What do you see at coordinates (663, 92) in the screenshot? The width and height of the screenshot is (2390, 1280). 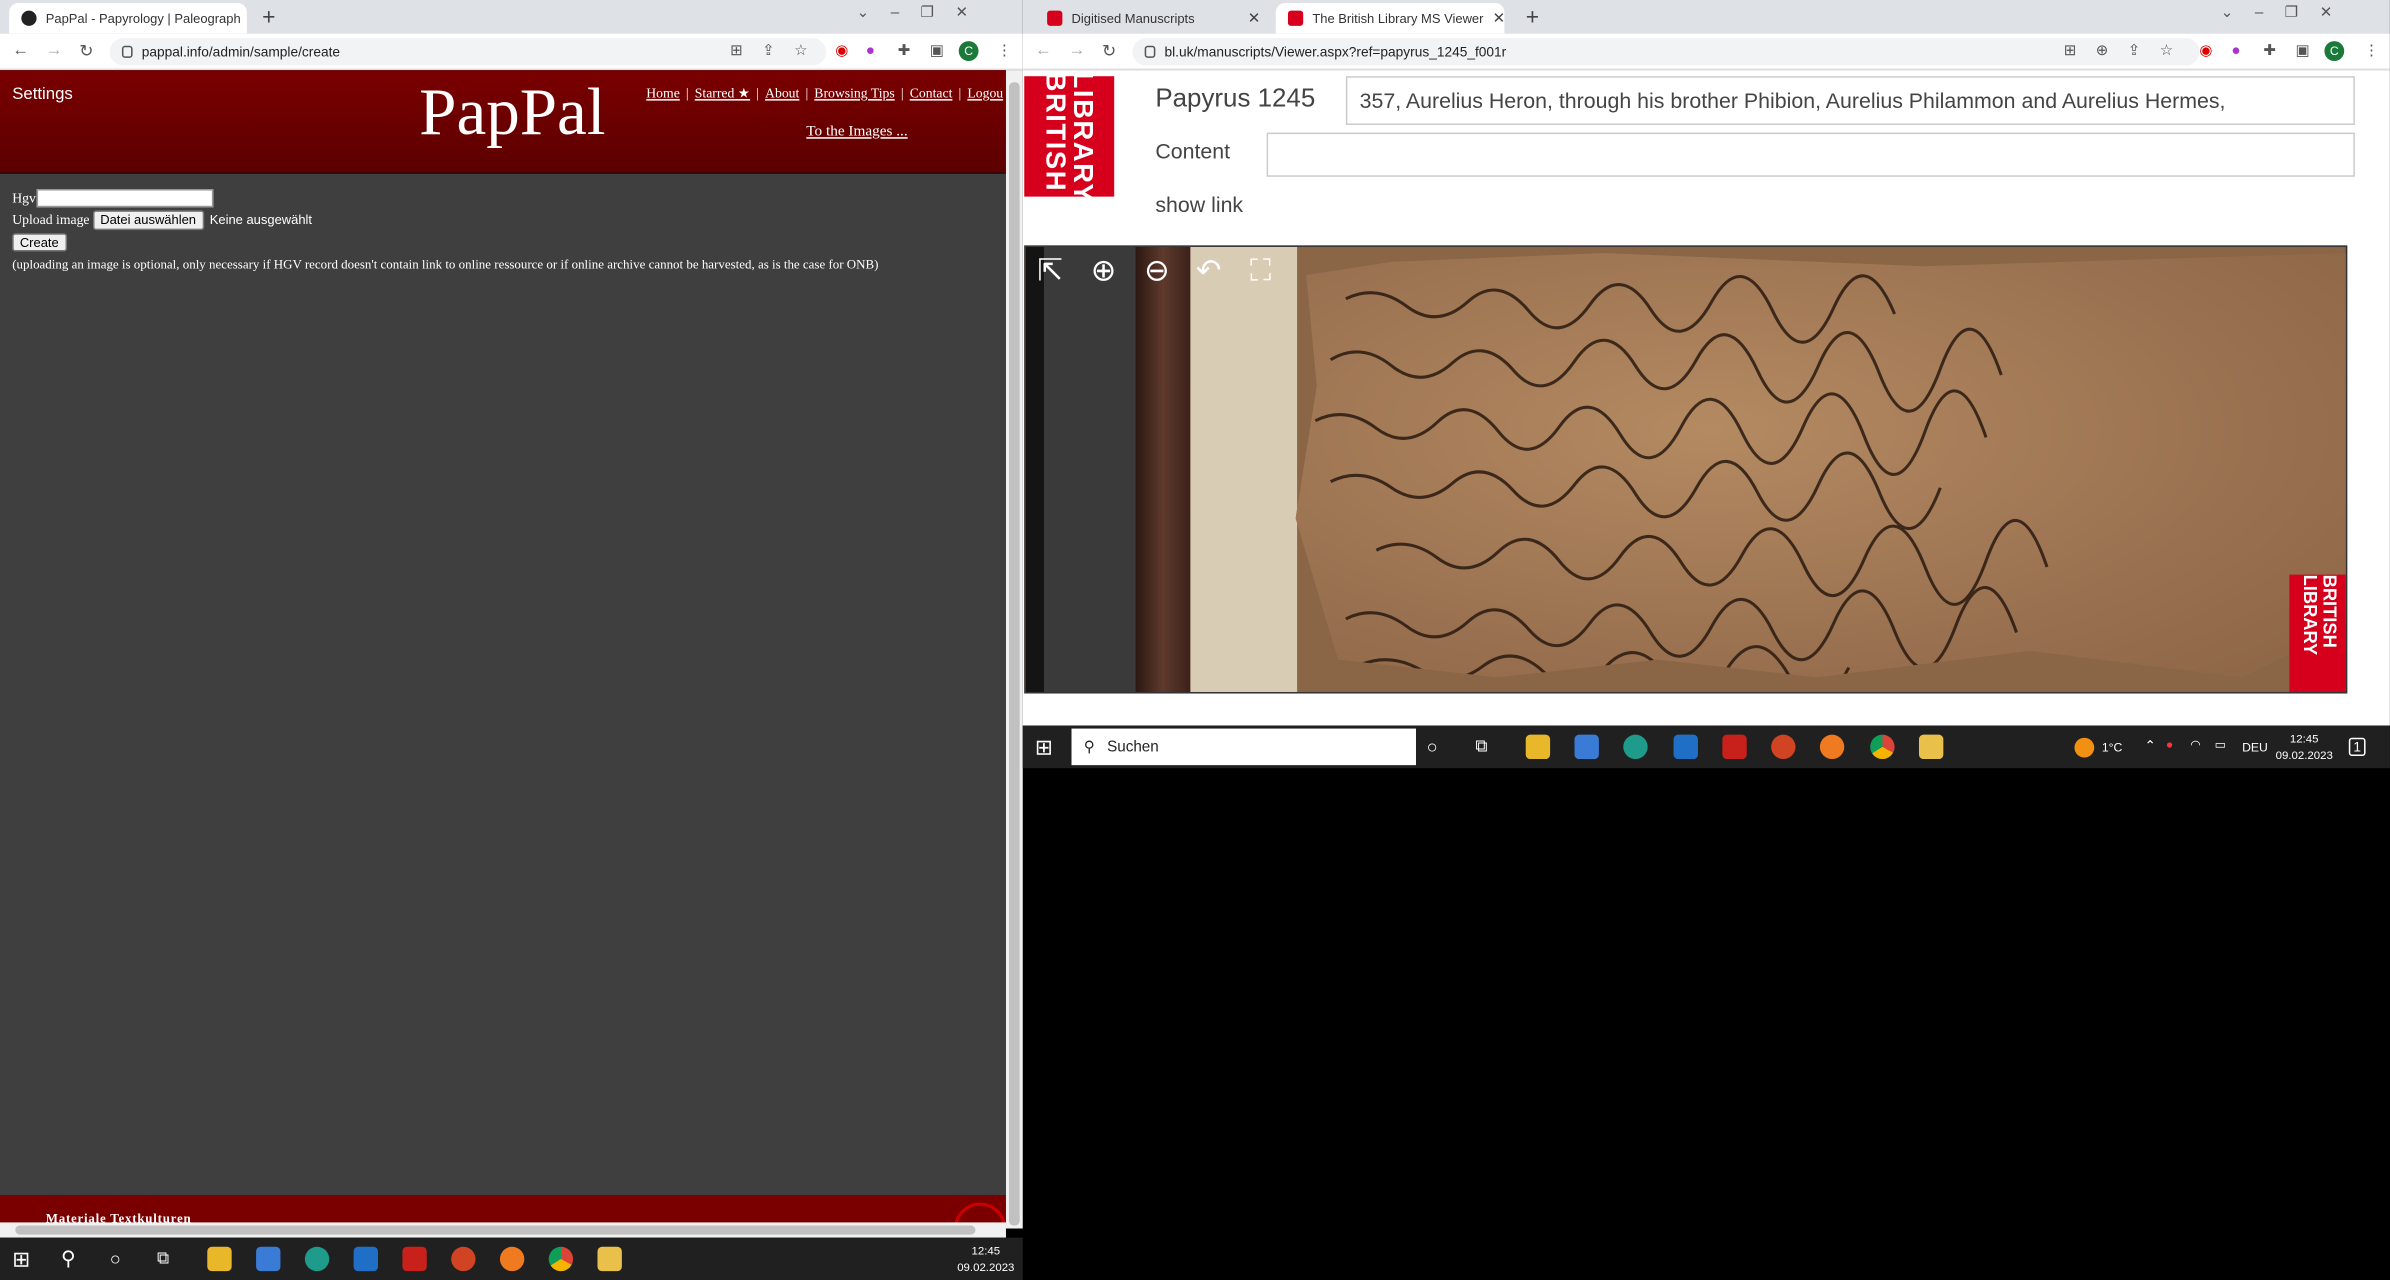 I see `nav-home: Home` at bounding box center [663, 92].